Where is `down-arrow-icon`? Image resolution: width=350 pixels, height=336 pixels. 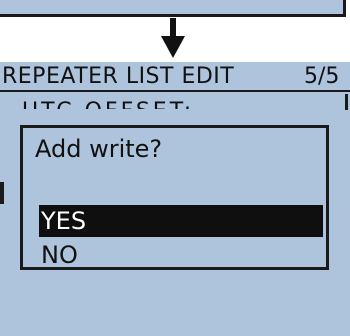 down-arrow-icon is located at coordinates (173, 38).